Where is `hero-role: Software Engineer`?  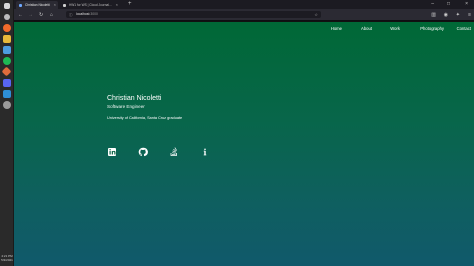 hero-role: Software Engineer is located at coordinates (126, 106).